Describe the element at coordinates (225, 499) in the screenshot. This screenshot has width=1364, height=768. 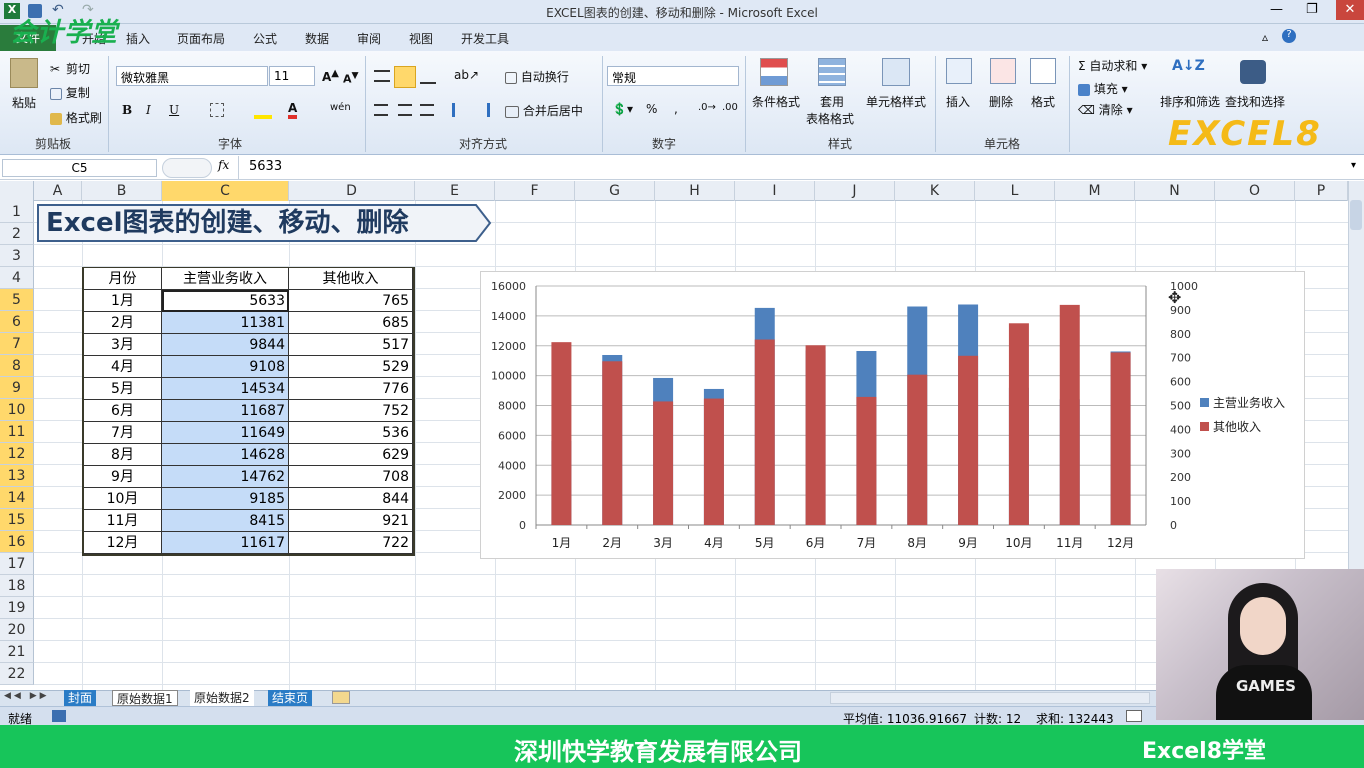
I see `main-revenue-cell: 9185` at that location.